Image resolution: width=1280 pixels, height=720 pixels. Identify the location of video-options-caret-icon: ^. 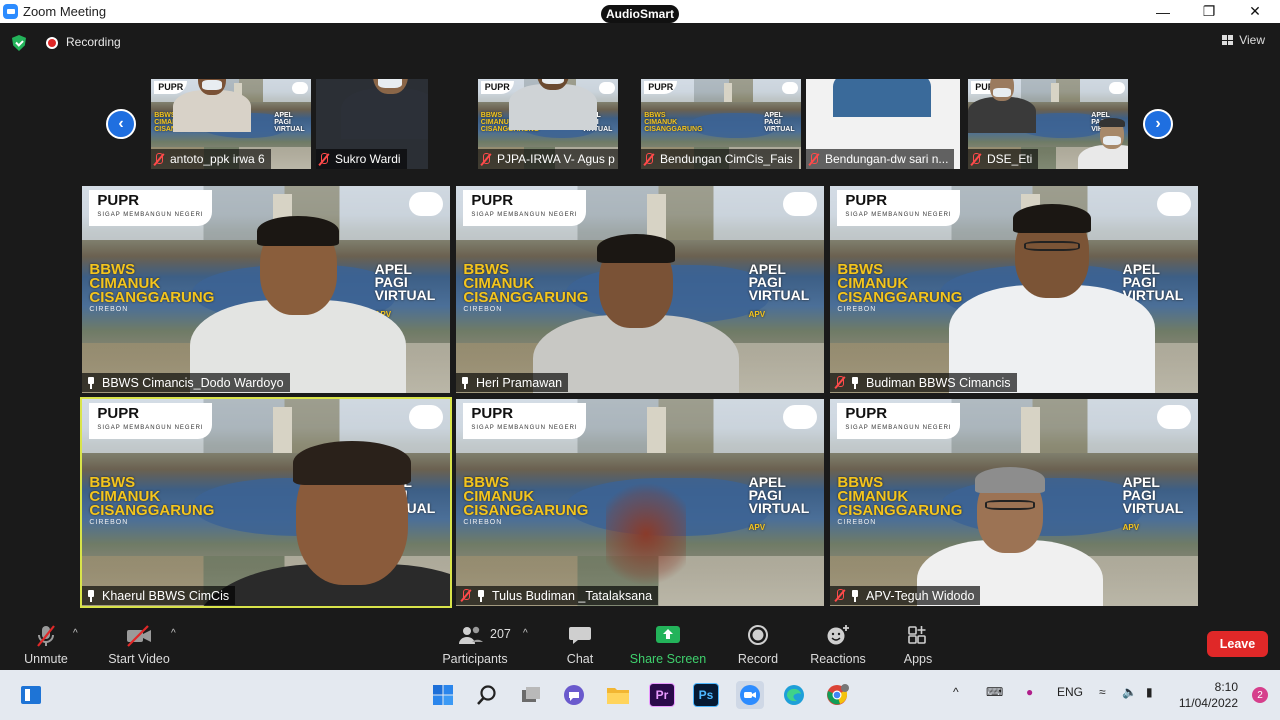
(173, 633).